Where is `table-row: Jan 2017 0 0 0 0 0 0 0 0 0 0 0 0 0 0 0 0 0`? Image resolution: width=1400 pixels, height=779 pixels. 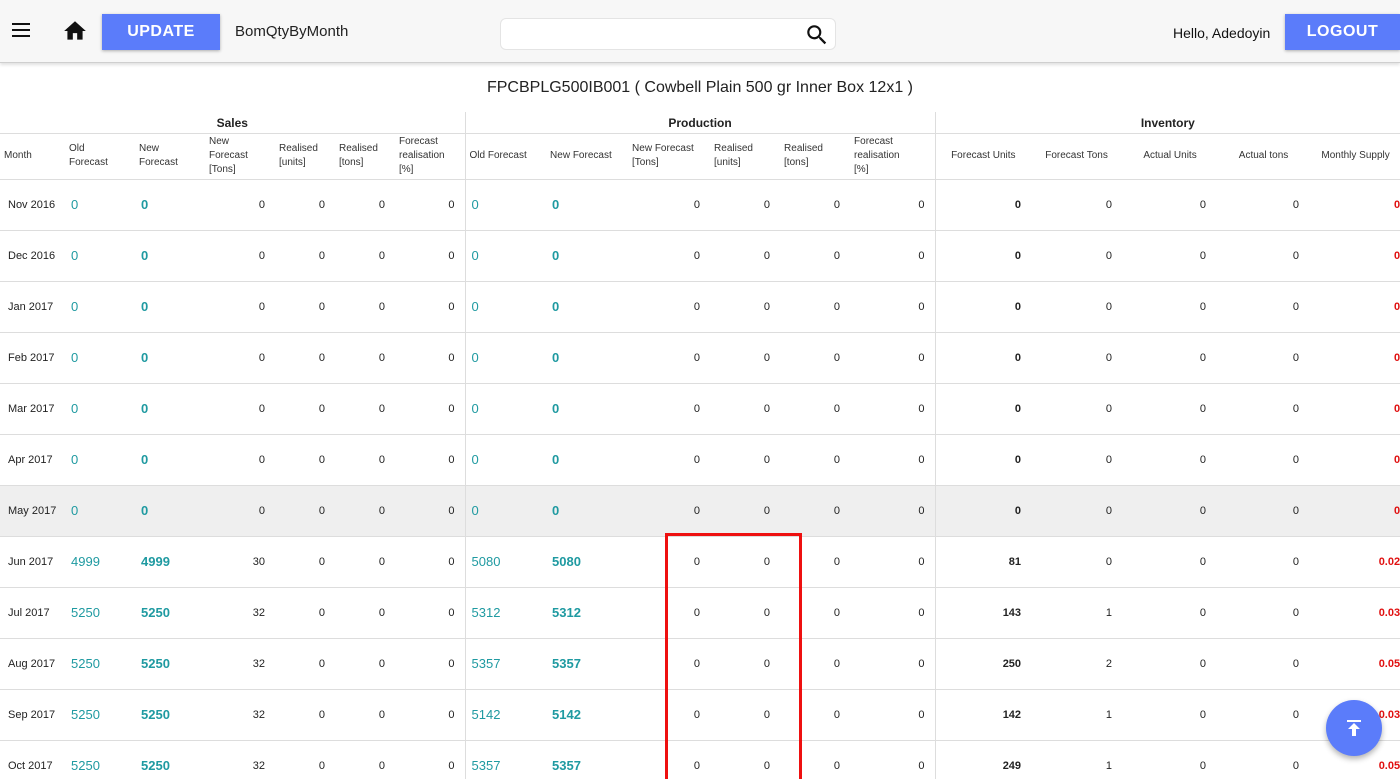 table-row: Jan 2017 0 0 0 0 0 0 0 0 0 0 0 0 0 0 0 0 0 is located at coordinates (700, 307).